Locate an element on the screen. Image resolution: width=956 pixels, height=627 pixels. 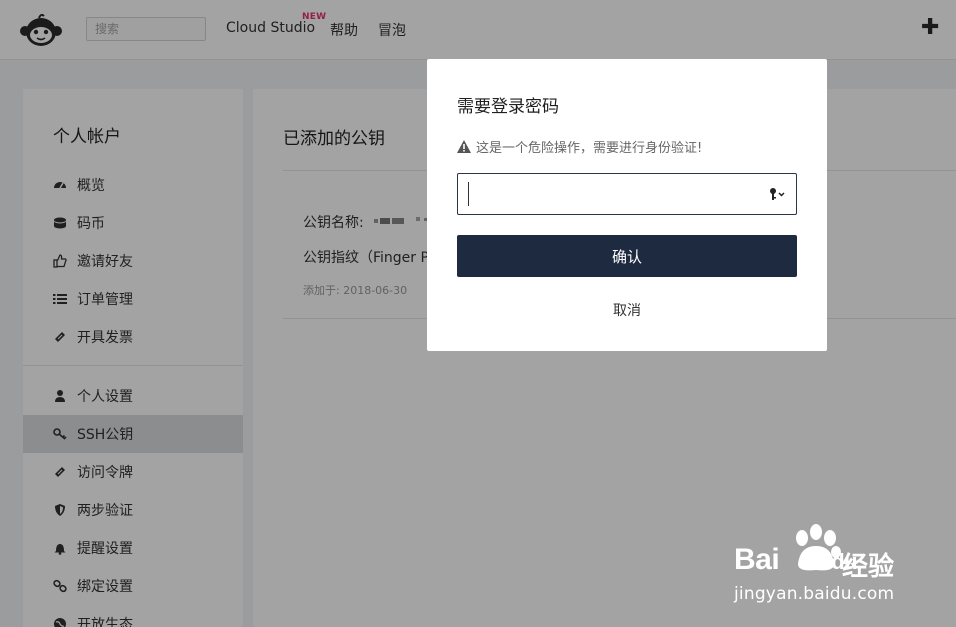
watermark-cn: 经验 is located at coordinates (868, 567).